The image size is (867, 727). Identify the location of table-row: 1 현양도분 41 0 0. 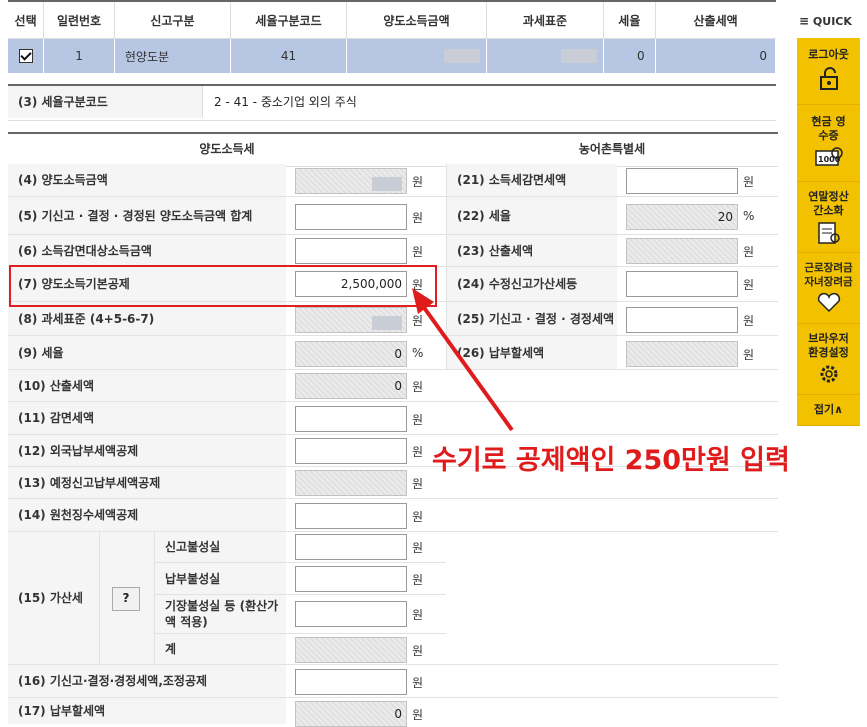
(392, 55).